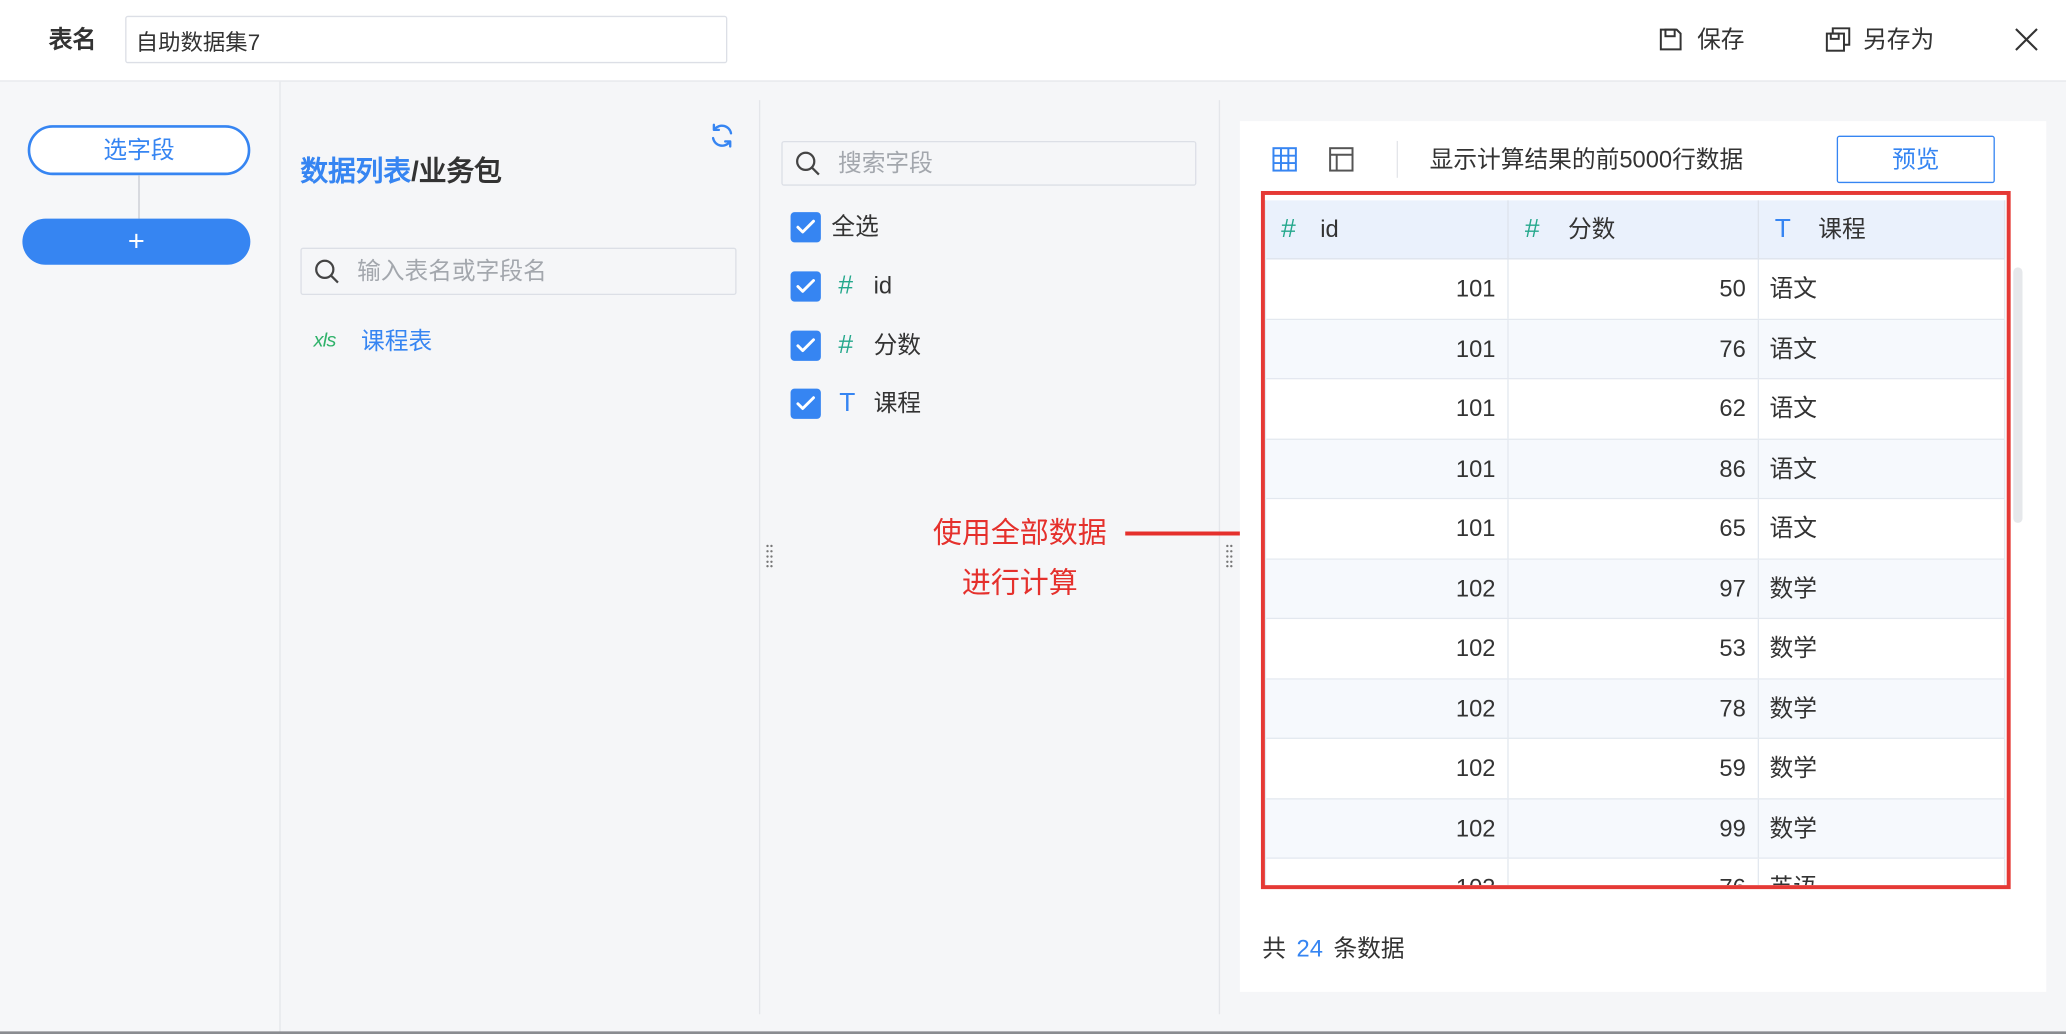  What do you see at coordinates (1019, 583) in the screenshot?
I see `annotation-line-2: 进行计算` at bounding box center [1019, 583].